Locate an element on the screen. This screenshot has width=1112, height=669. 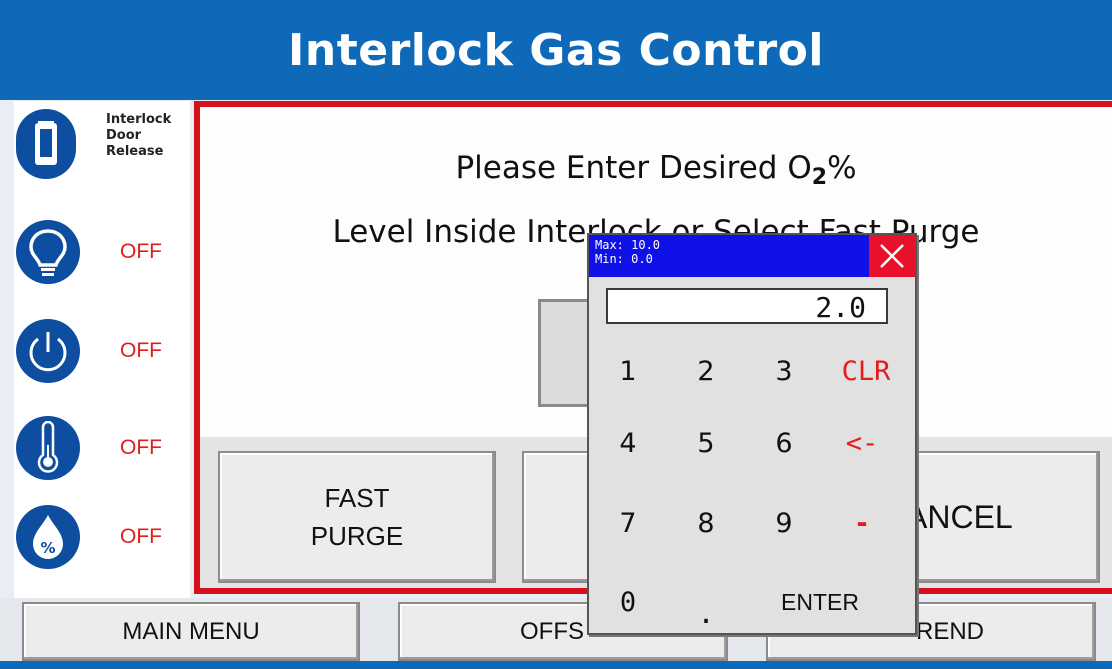
cancel-button: ANCEL is located at coordinates (1000, 517).